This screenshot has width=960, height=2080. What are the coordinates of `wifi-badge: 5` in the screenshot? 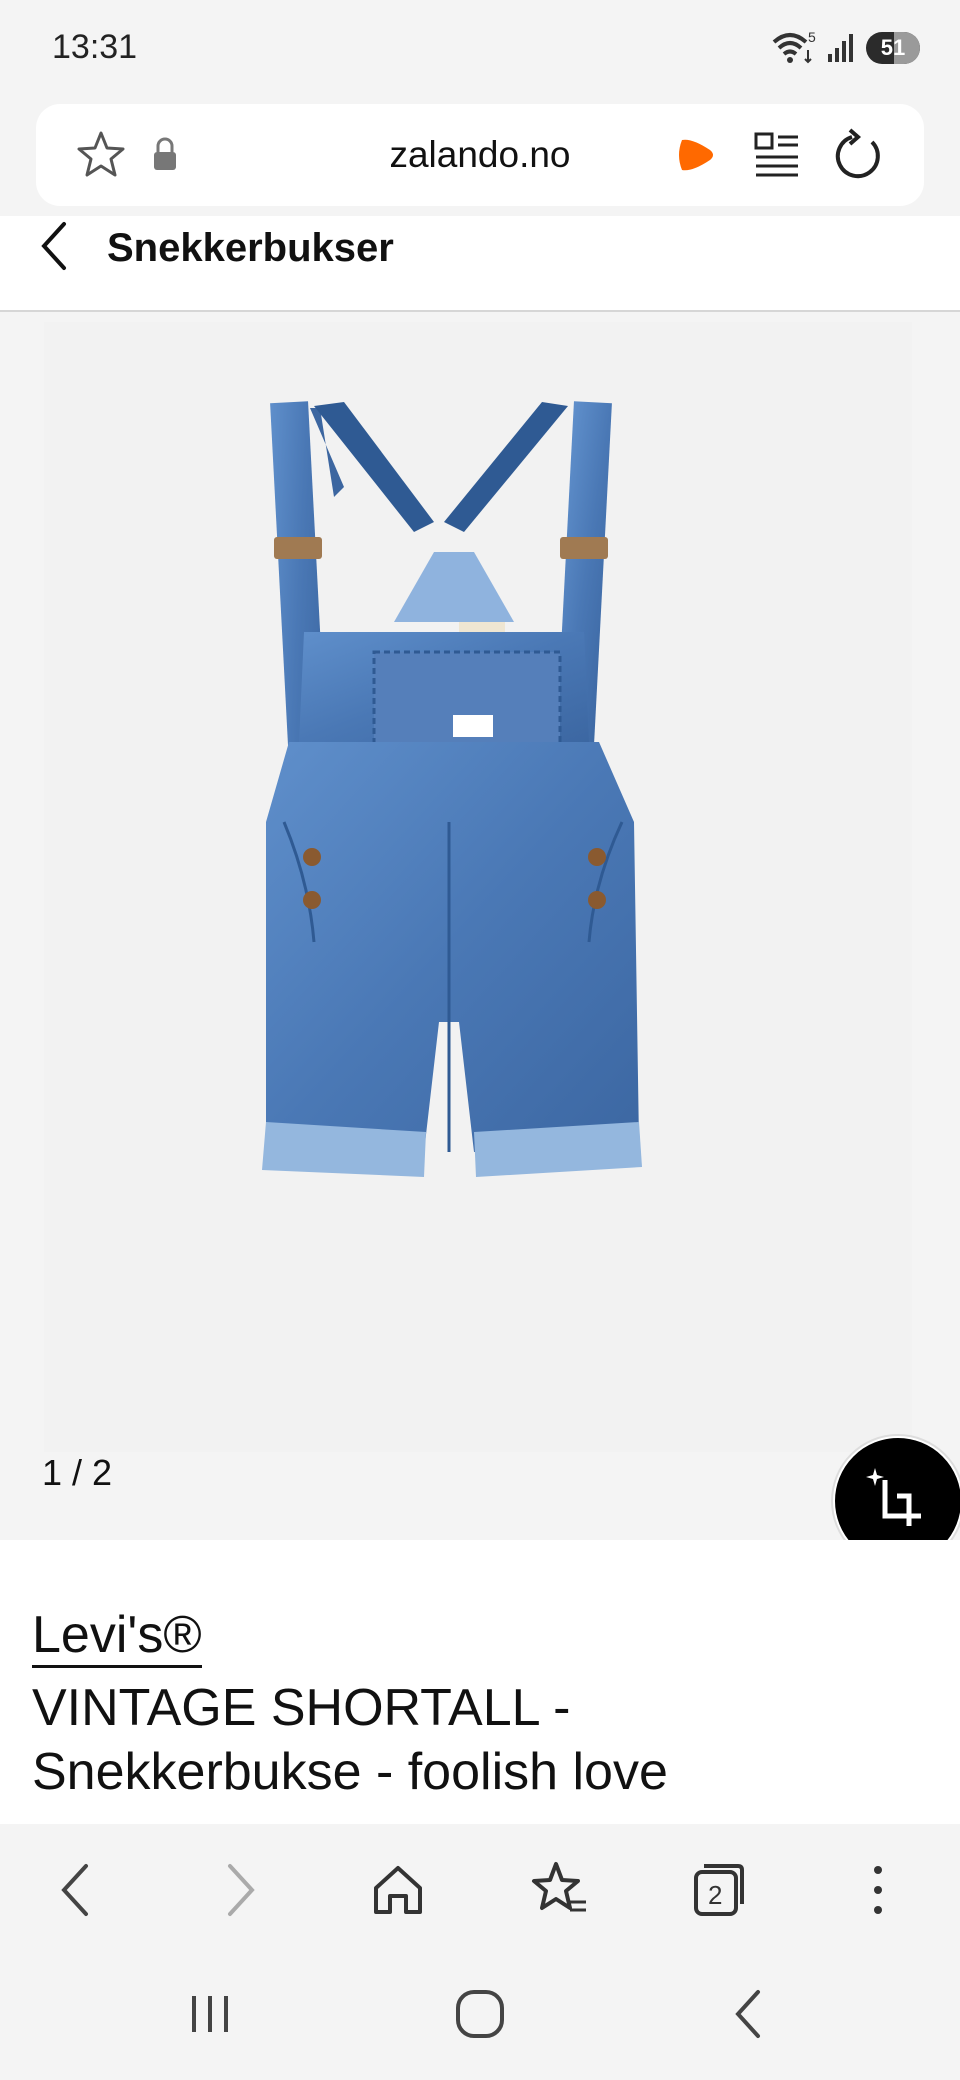 It's located at (812, 37).